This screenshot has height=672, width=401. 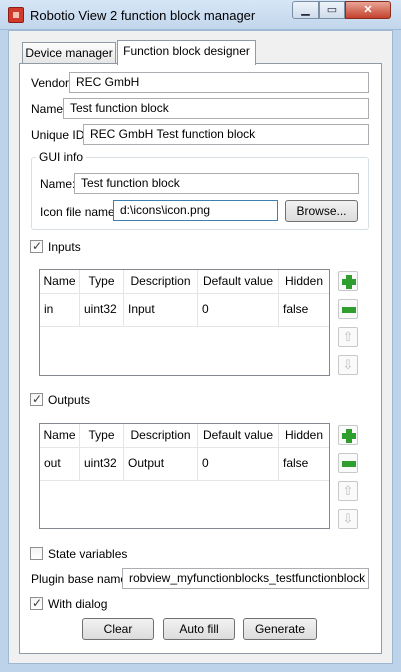 I want to click on move-output-down-arrow-down-icon: ⇩, so click(x=348, y=519).